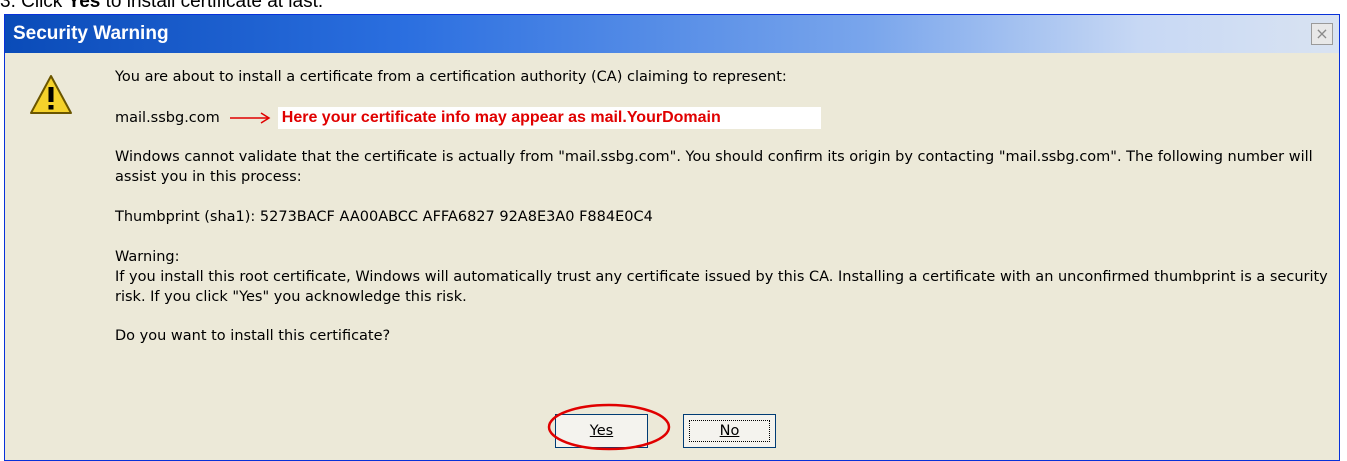 The image size is (1347, 461). I want to click on yes-button: Yes, so click(601, 431).